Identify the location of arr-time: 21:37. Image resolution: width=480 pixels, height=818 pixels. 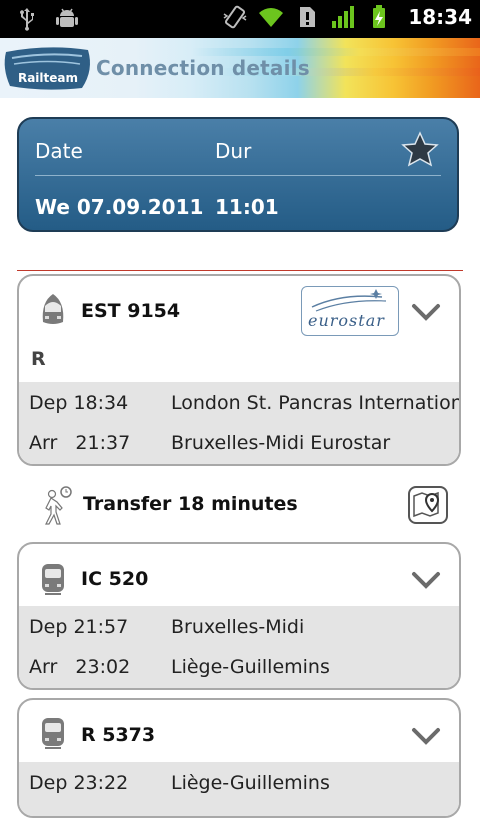
(103, 443).